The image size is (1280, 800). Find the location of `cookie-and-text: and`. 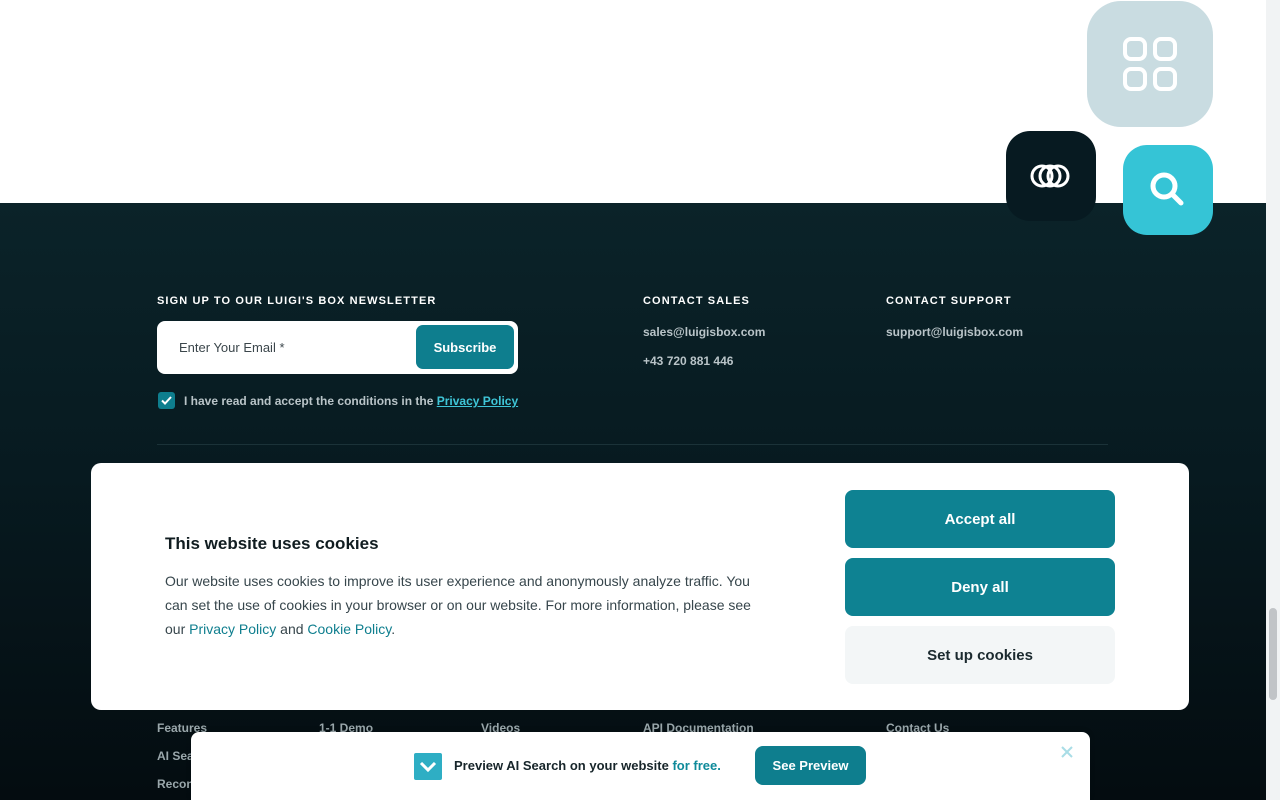

cookie-and-text: and is located at coordinates (292, 629).